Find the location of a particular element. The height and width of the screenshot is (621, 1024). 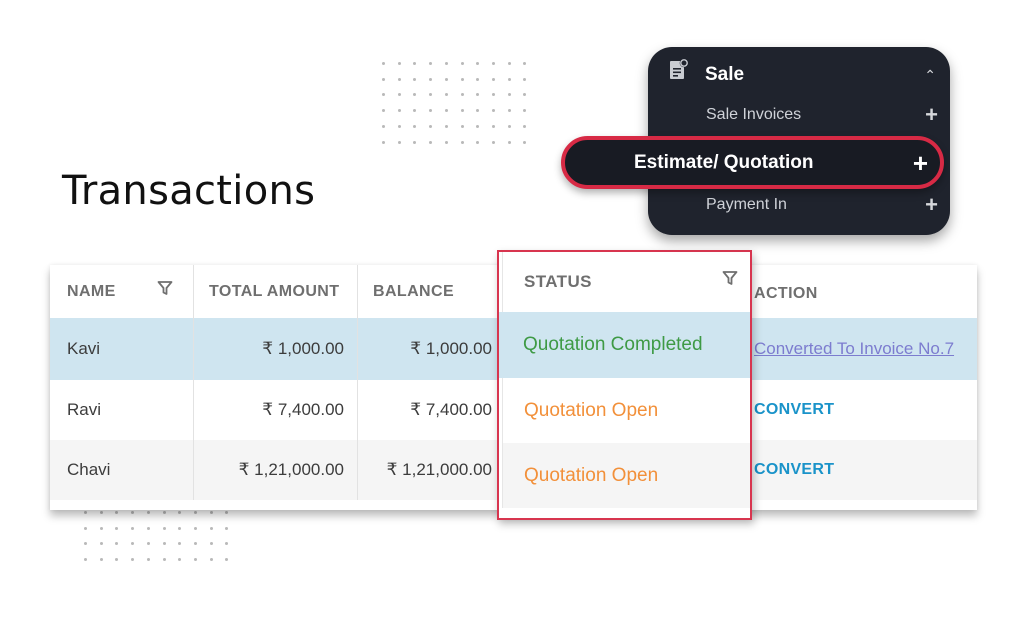

cell-name: Ravi is located at coordinates (84, 409).